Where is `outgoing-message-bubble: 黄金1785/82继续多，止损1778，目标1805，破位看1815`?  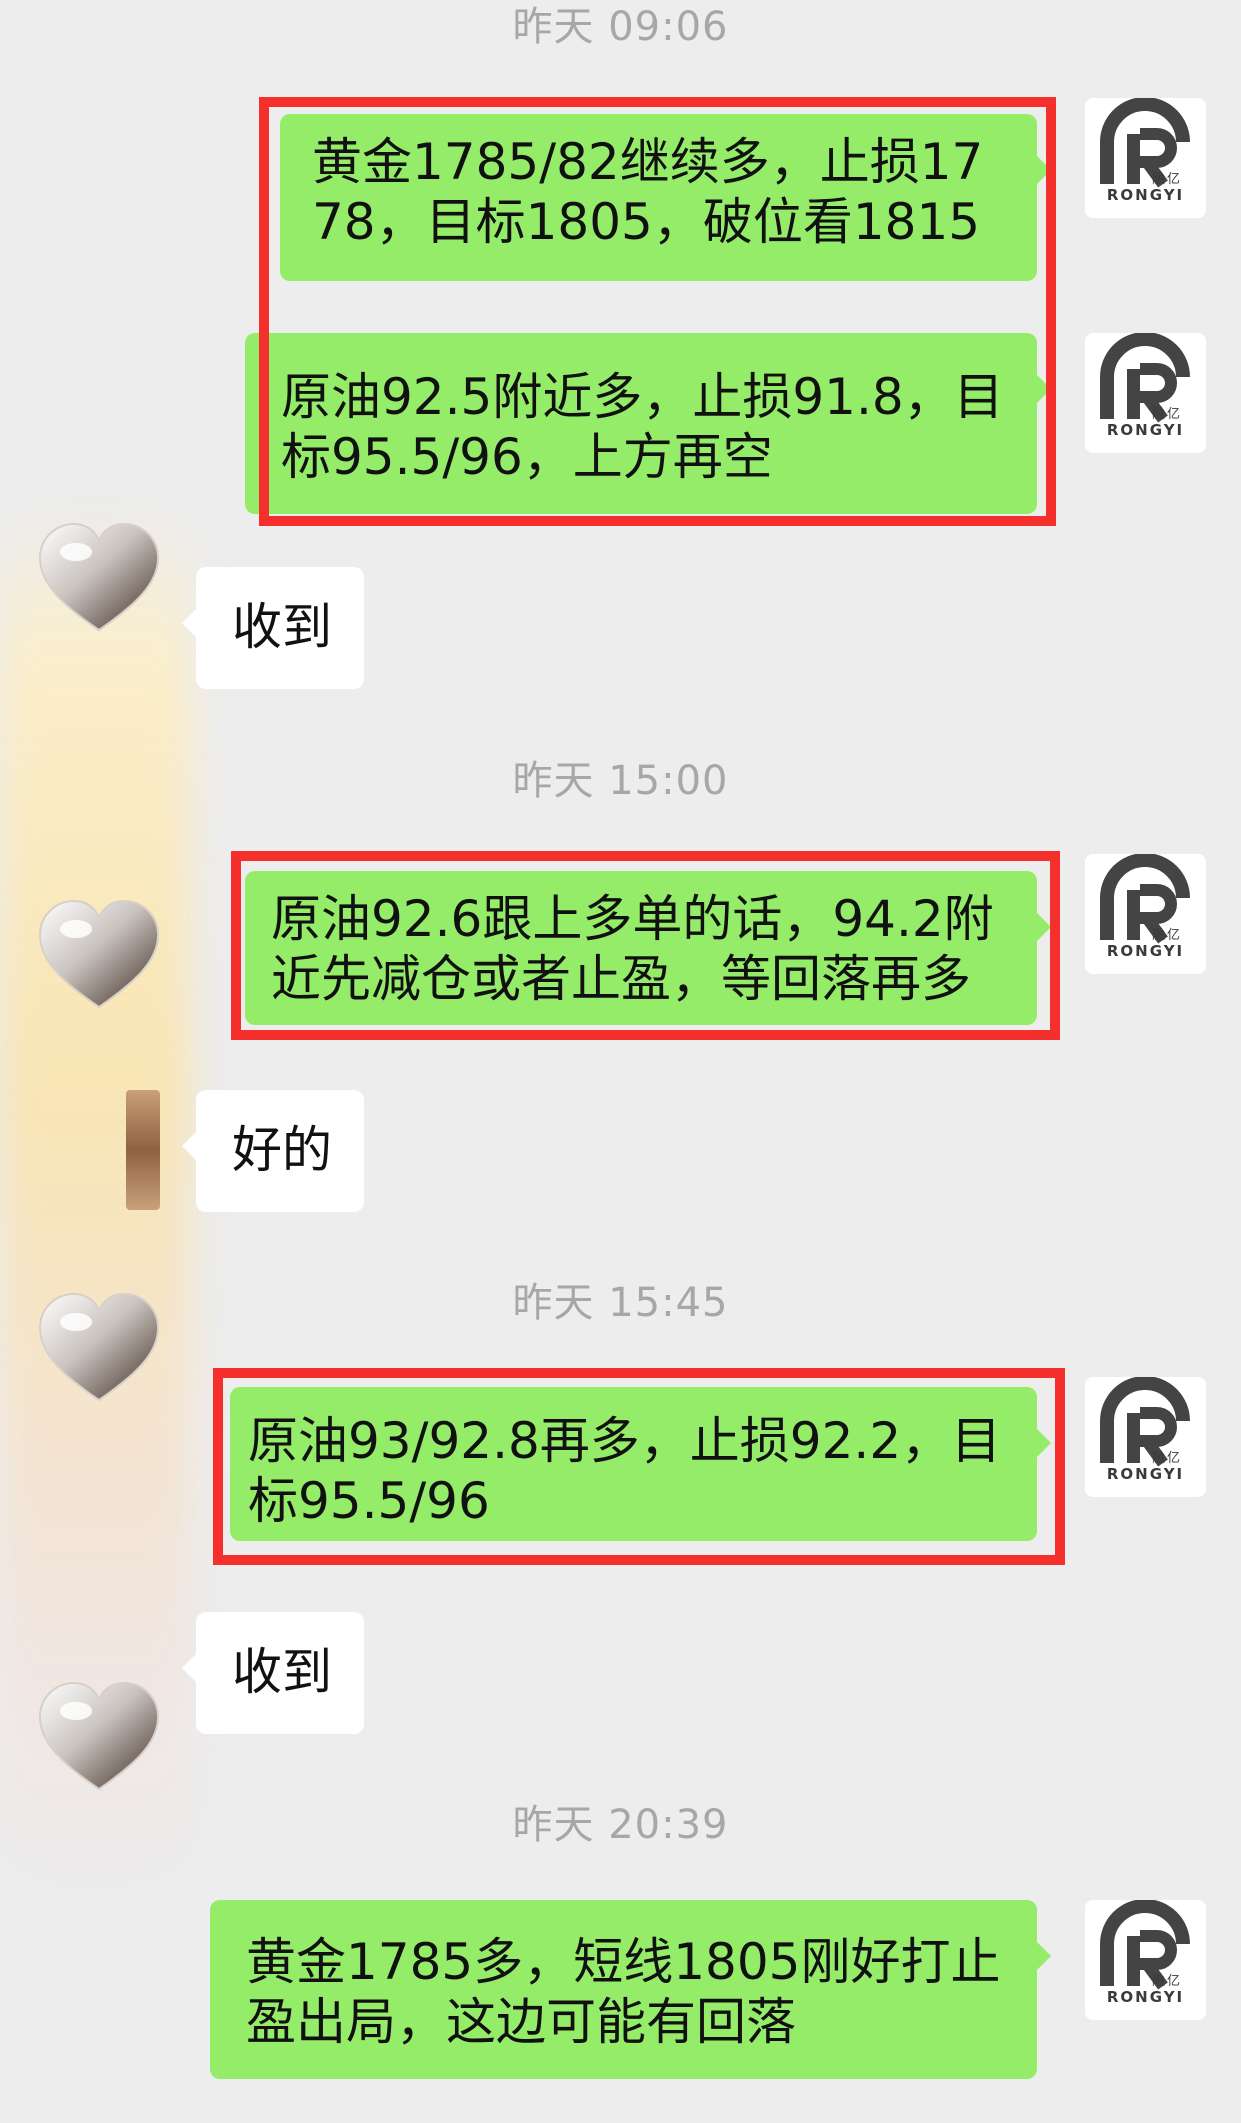
outgoing-message-bubble: 黄金1785/82继续多，止损1778，目标1805，破位看1815 is located at coordinates (665, 197).